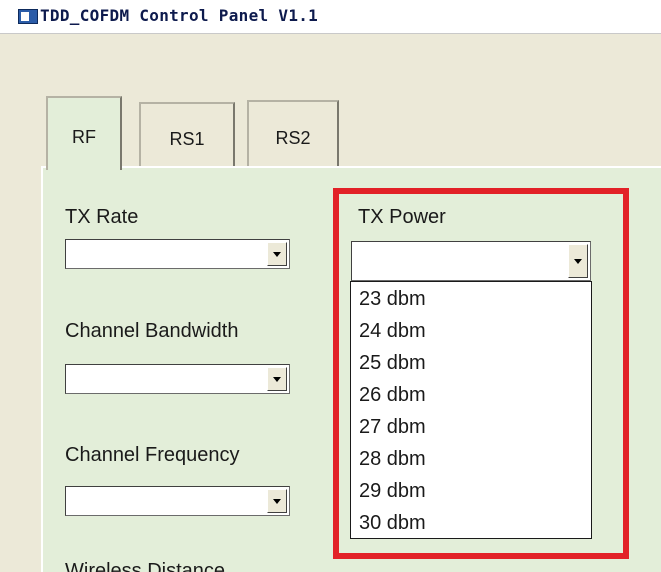 This screenshot has height=572, width=661. What do you see at coordinates (179, 15) in the screenshot?
I see `window-title: TDD_COFDM Control Panel V1.1` at bounding box center [179, 15].